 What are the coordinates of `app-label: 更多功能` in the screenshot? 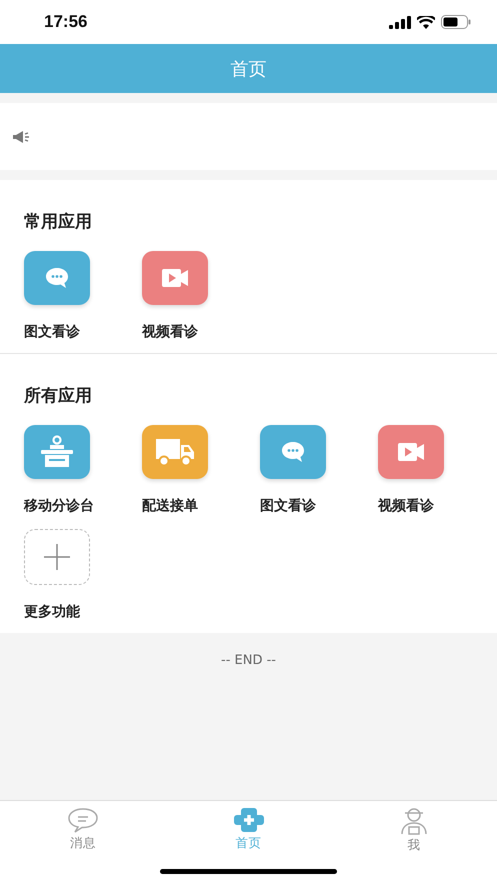 It's located at (52, 612).